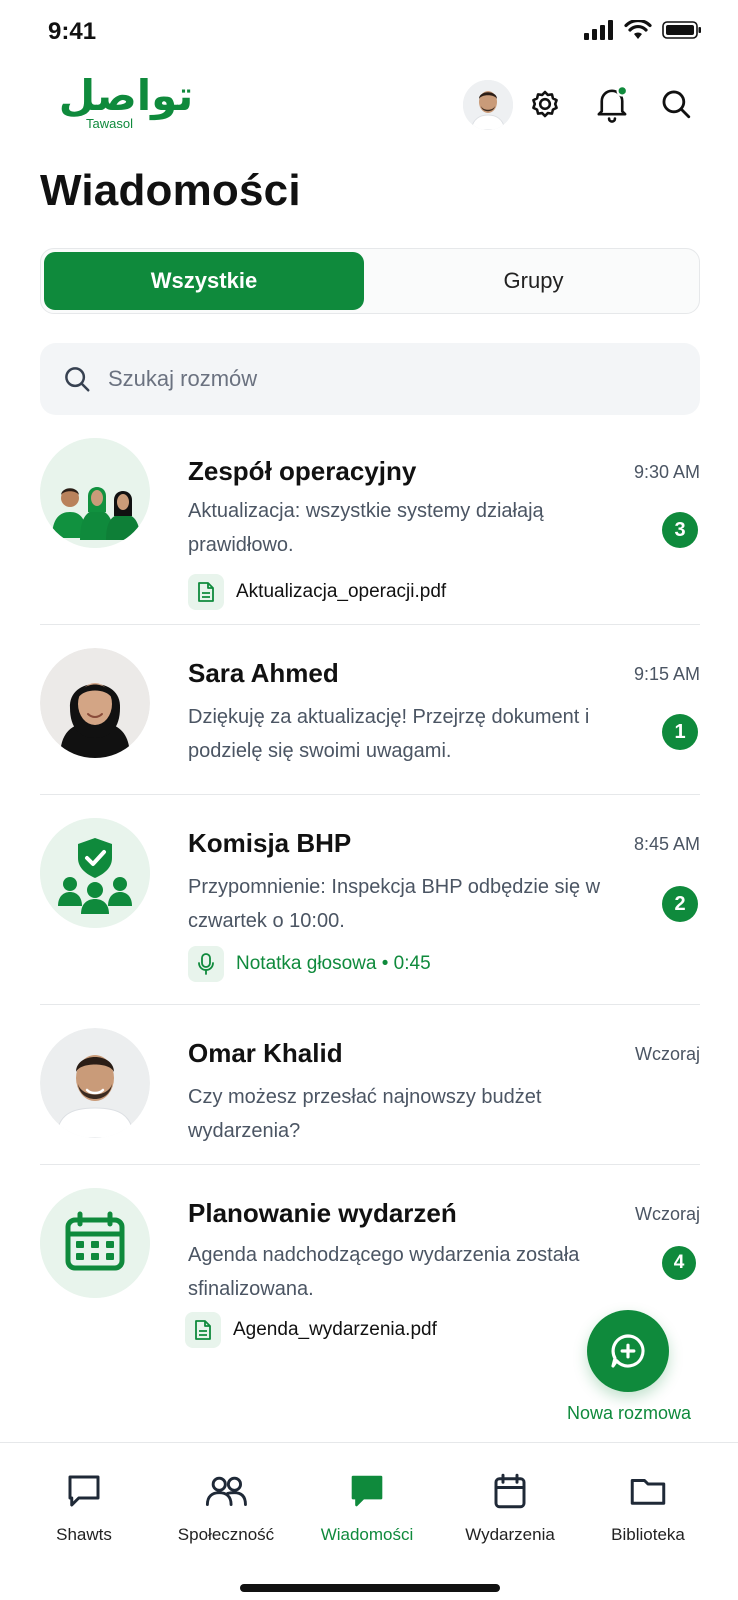 The width and height of the screenshot is (738, 1600). I want to click on search-button, so click(676, 104).